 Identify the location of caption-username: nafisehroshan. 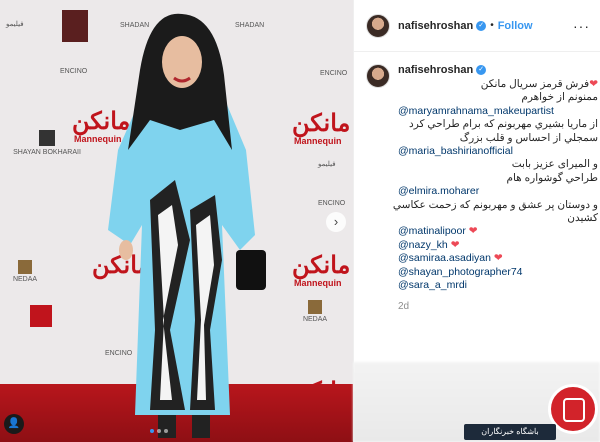
(435, 70).